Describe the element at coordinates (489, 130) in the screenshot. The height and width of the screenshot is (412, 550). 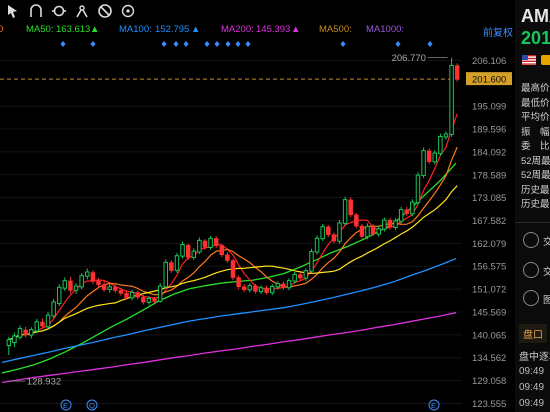
I see `y-tick-label: 189.596` at that location.